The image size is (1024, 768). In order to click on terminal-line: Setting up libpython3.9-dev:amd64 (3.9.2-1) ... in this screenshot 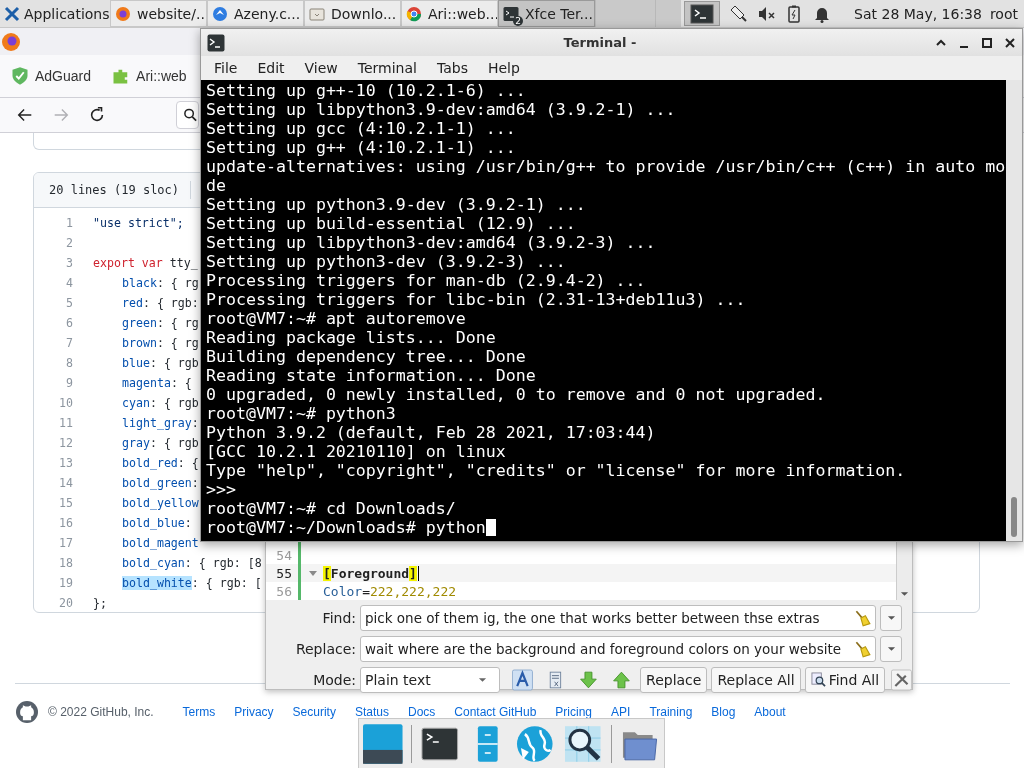, I will do `click(441, 109)`.